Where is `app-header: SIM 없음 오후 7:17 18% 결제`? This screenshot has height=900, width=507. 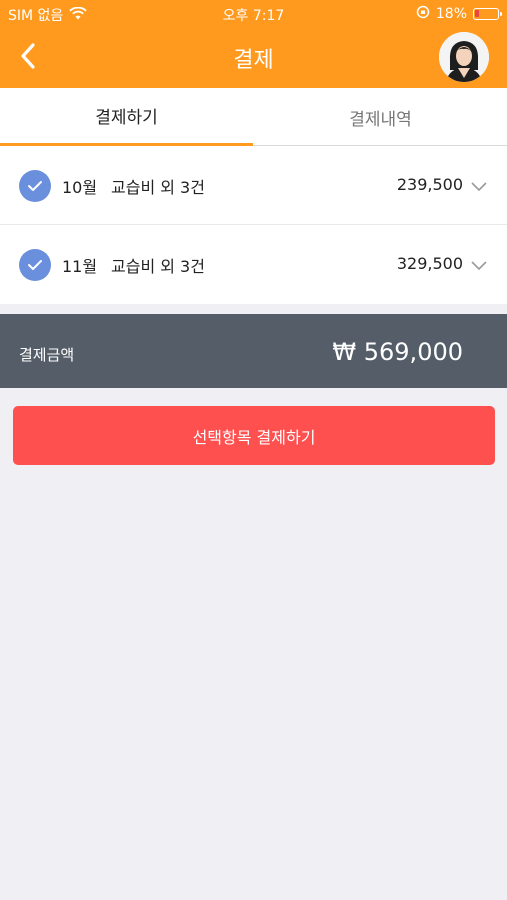
app-header: SIM 없음 오후 7:17 18% 결제 is located at coordinates (253, 44).